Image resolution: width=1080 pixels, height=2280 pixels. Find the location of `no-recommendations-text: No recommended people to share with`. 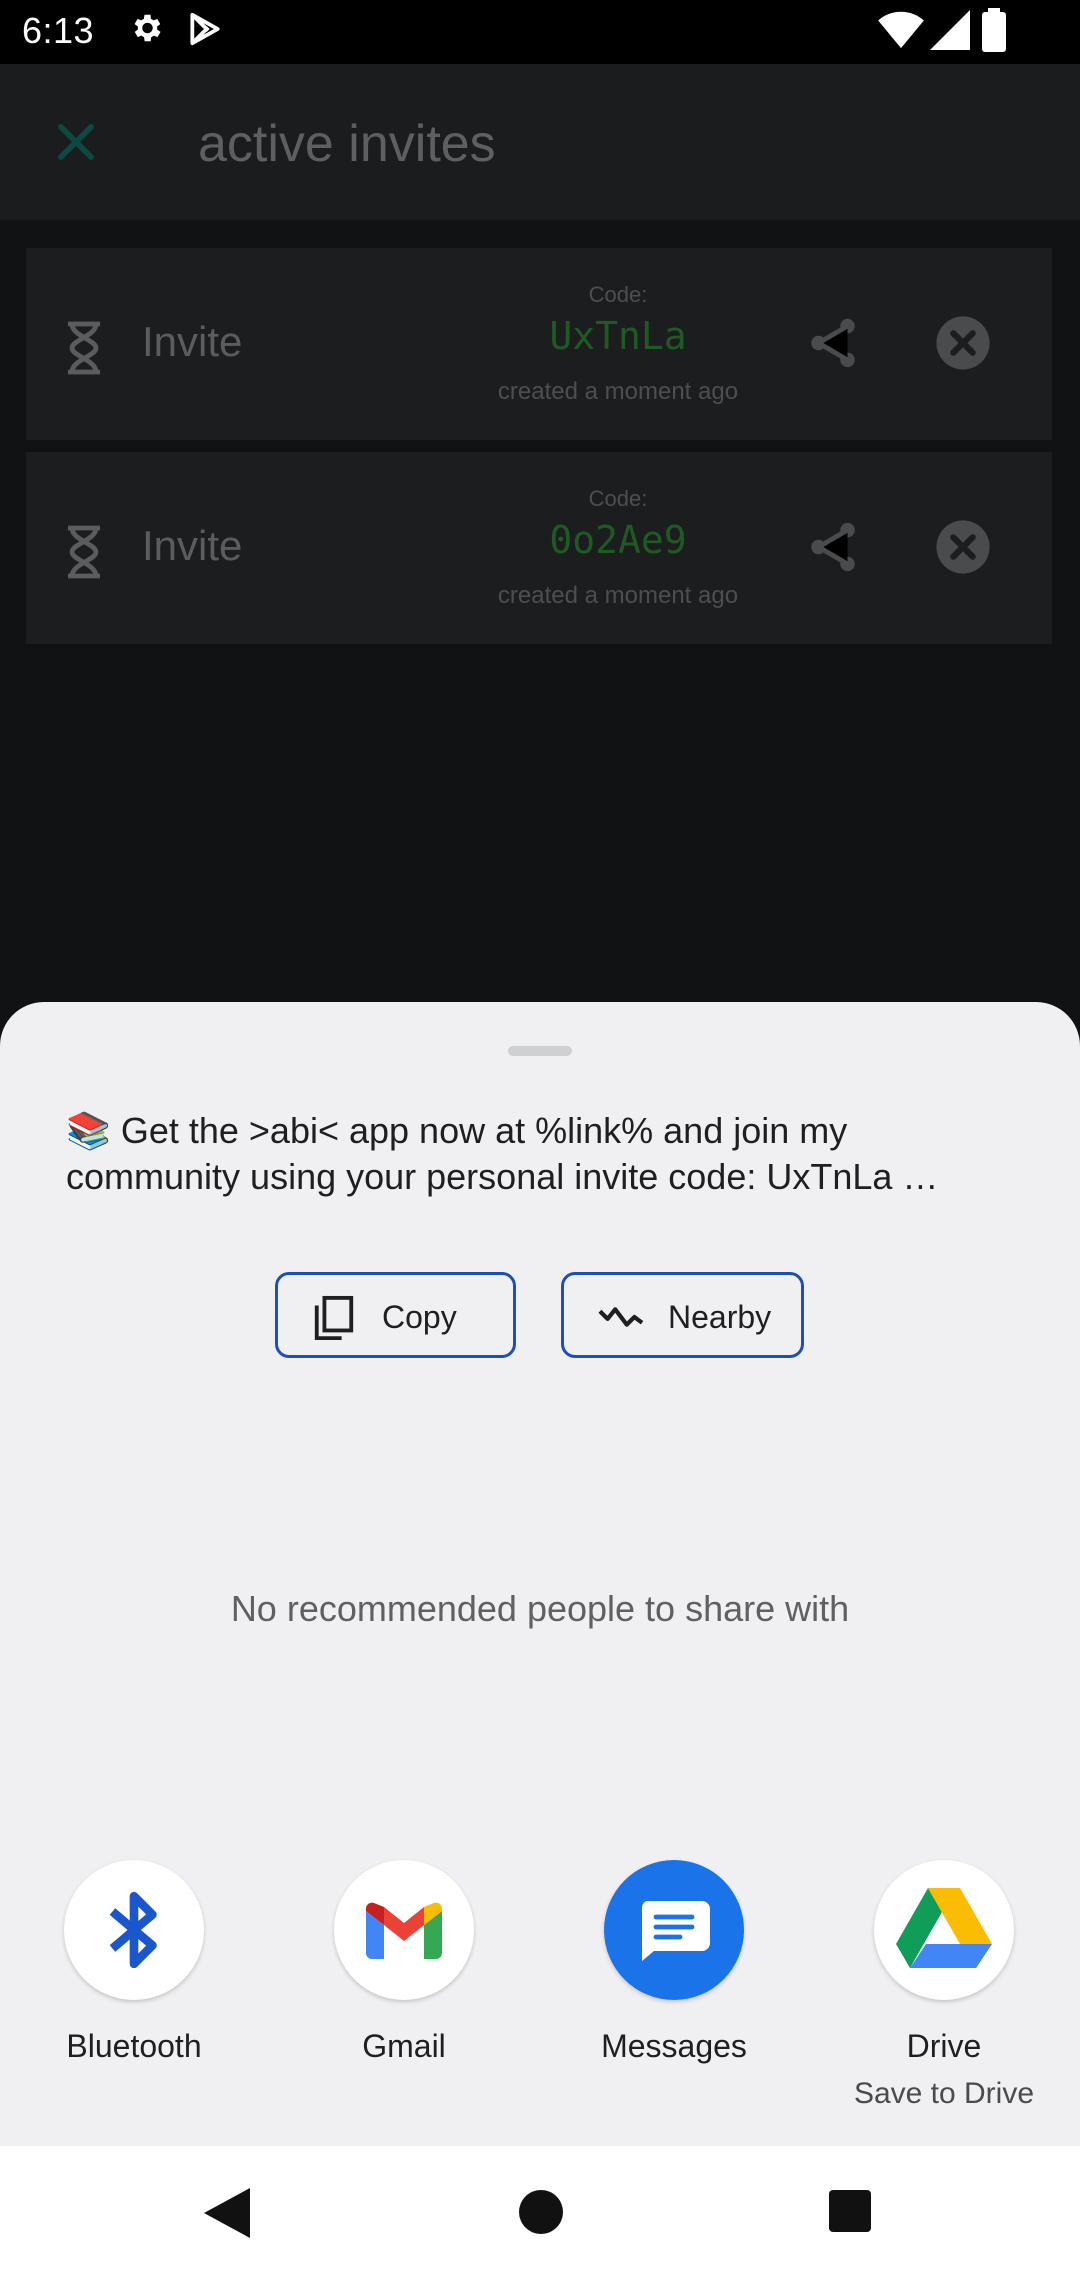

no-recommendations-text: No recommended people to share with is located at coordinates (540, 1608).